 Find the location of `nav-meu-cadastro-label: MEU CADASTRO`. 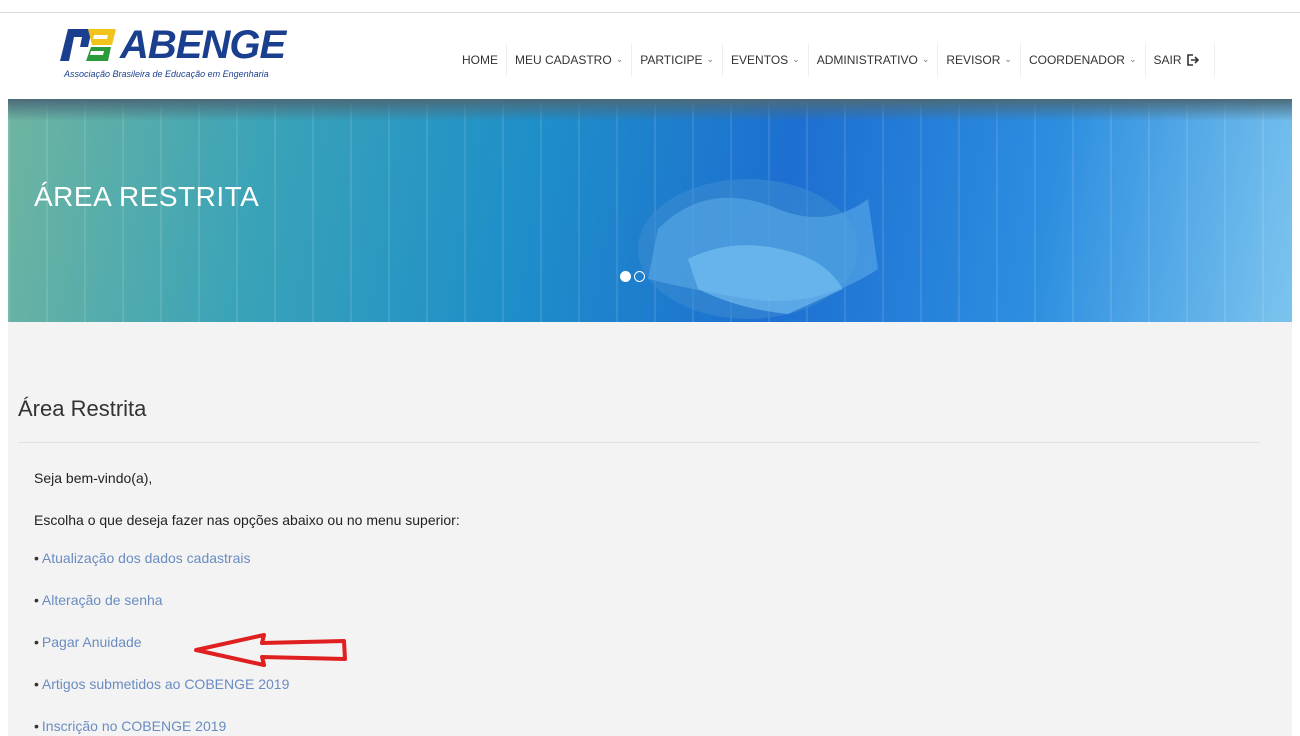

nav-meu-cadastro-label: MEU CADASTRO is located at coordinates (563, 60).